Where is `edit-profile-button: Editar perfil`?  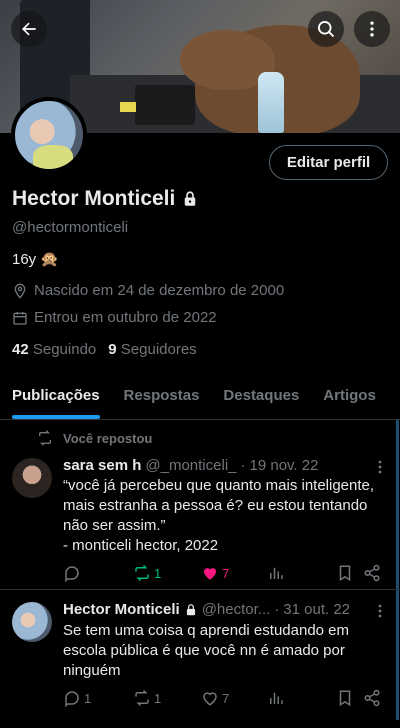
edit-profile-button: Editar perfil is located at coordinates (328, 162).